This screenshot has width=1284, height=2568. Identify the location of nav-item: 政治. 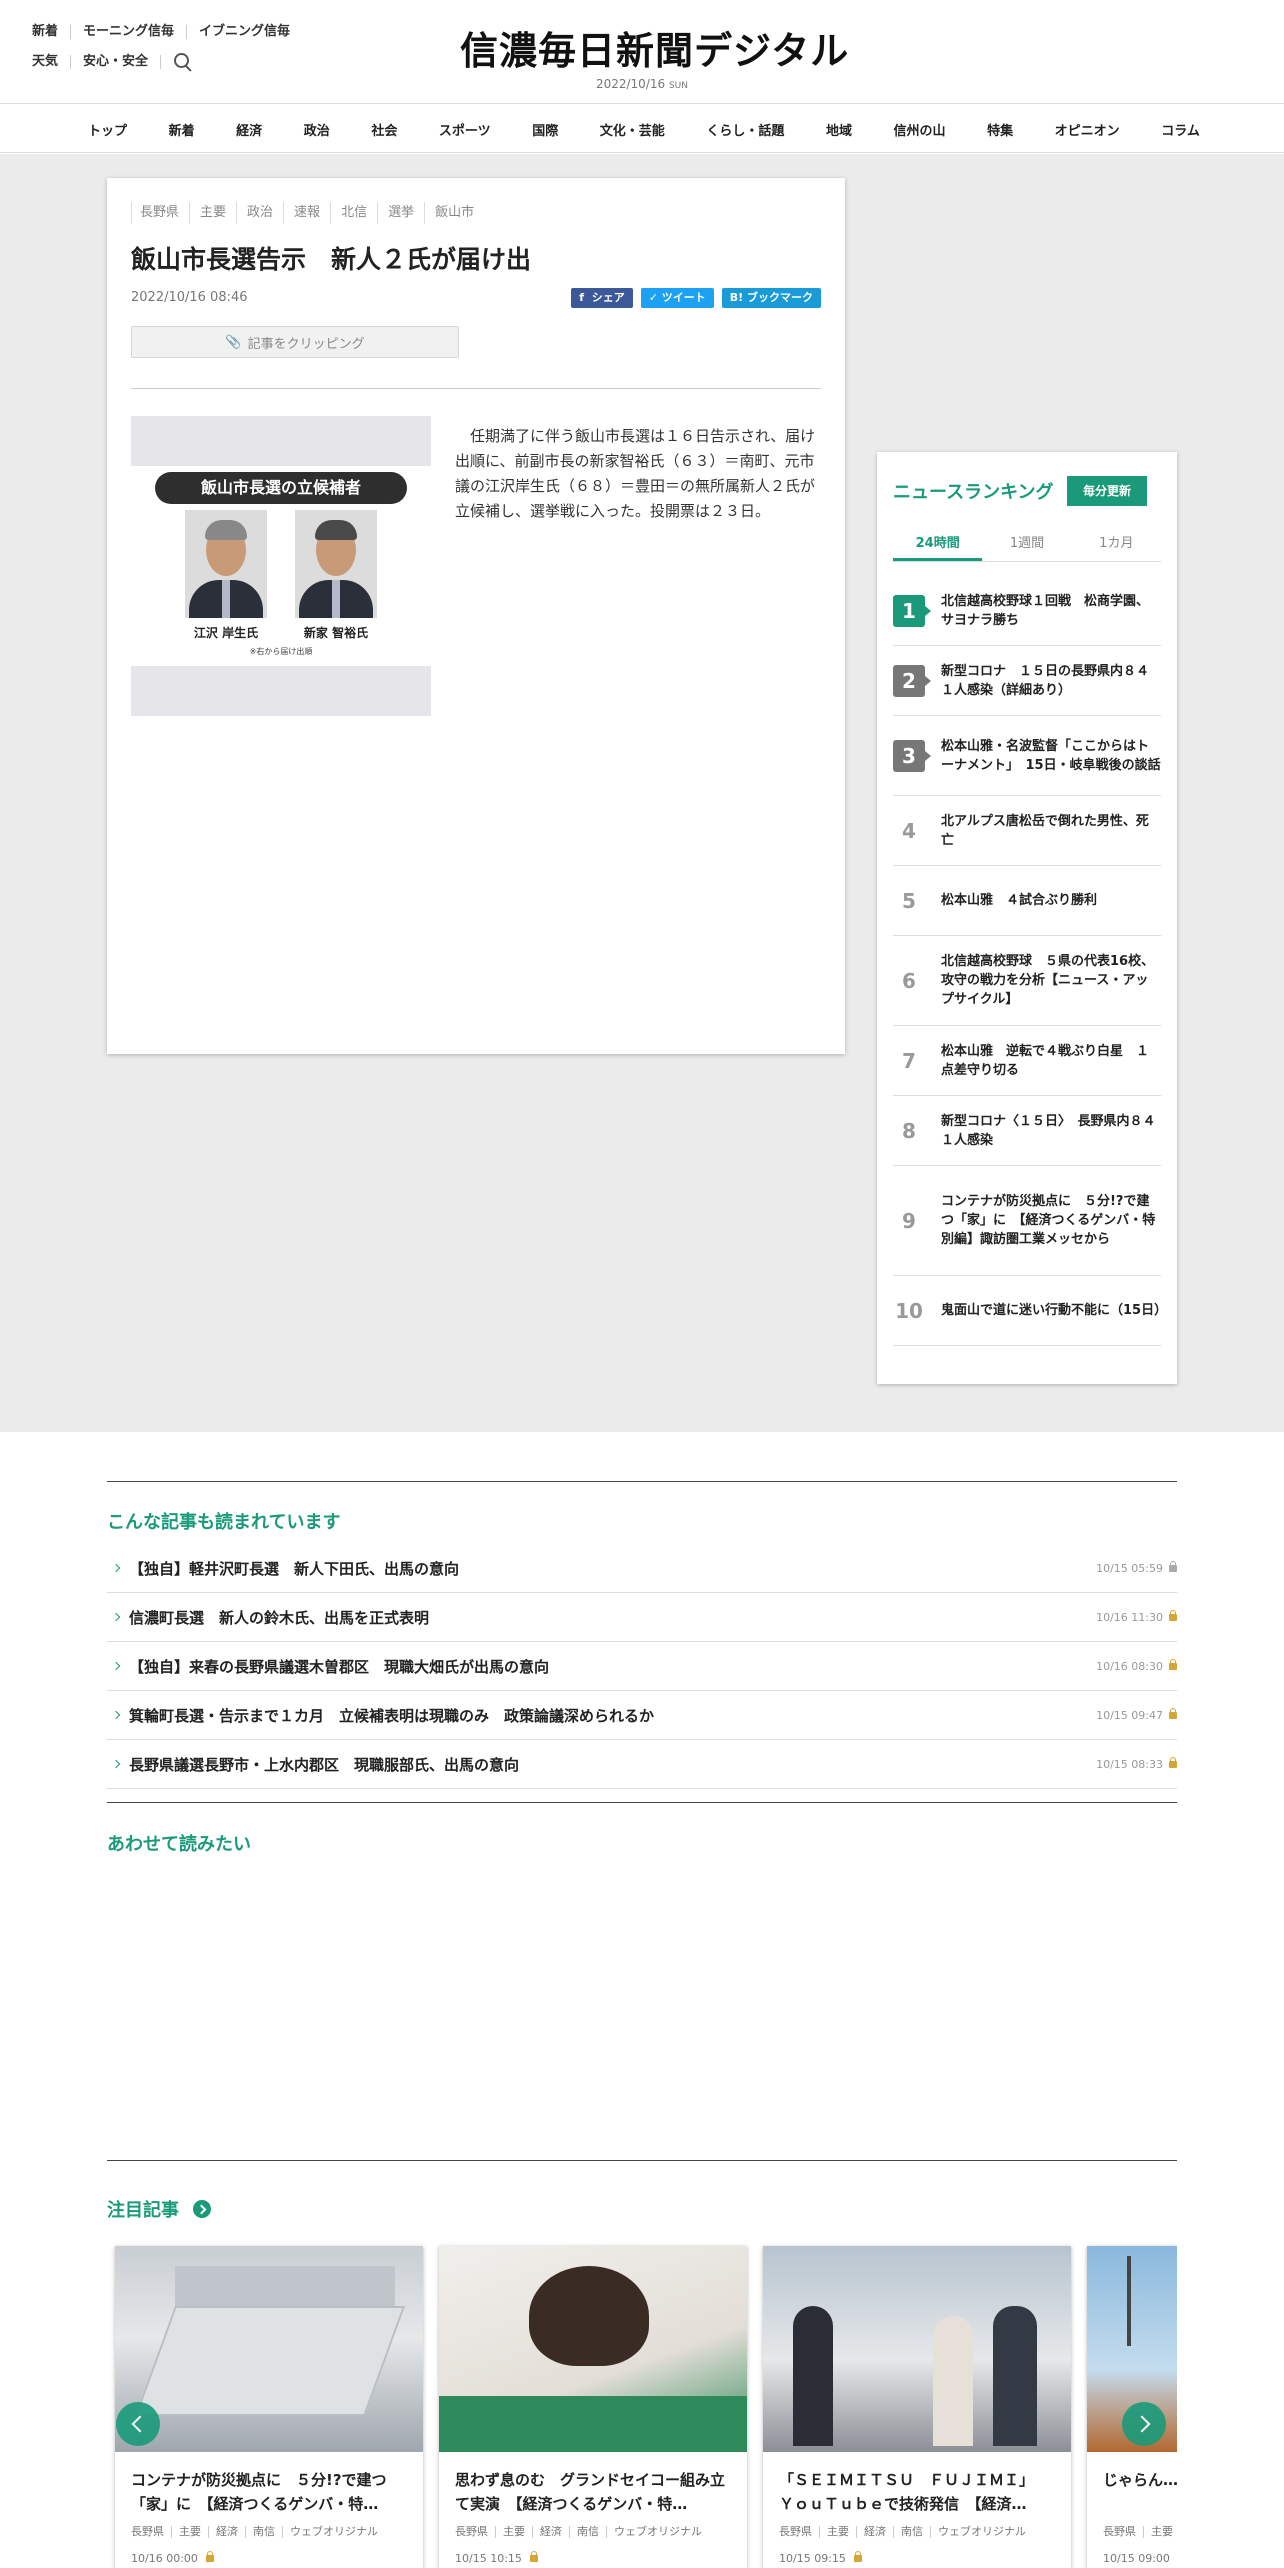
(317, 129).